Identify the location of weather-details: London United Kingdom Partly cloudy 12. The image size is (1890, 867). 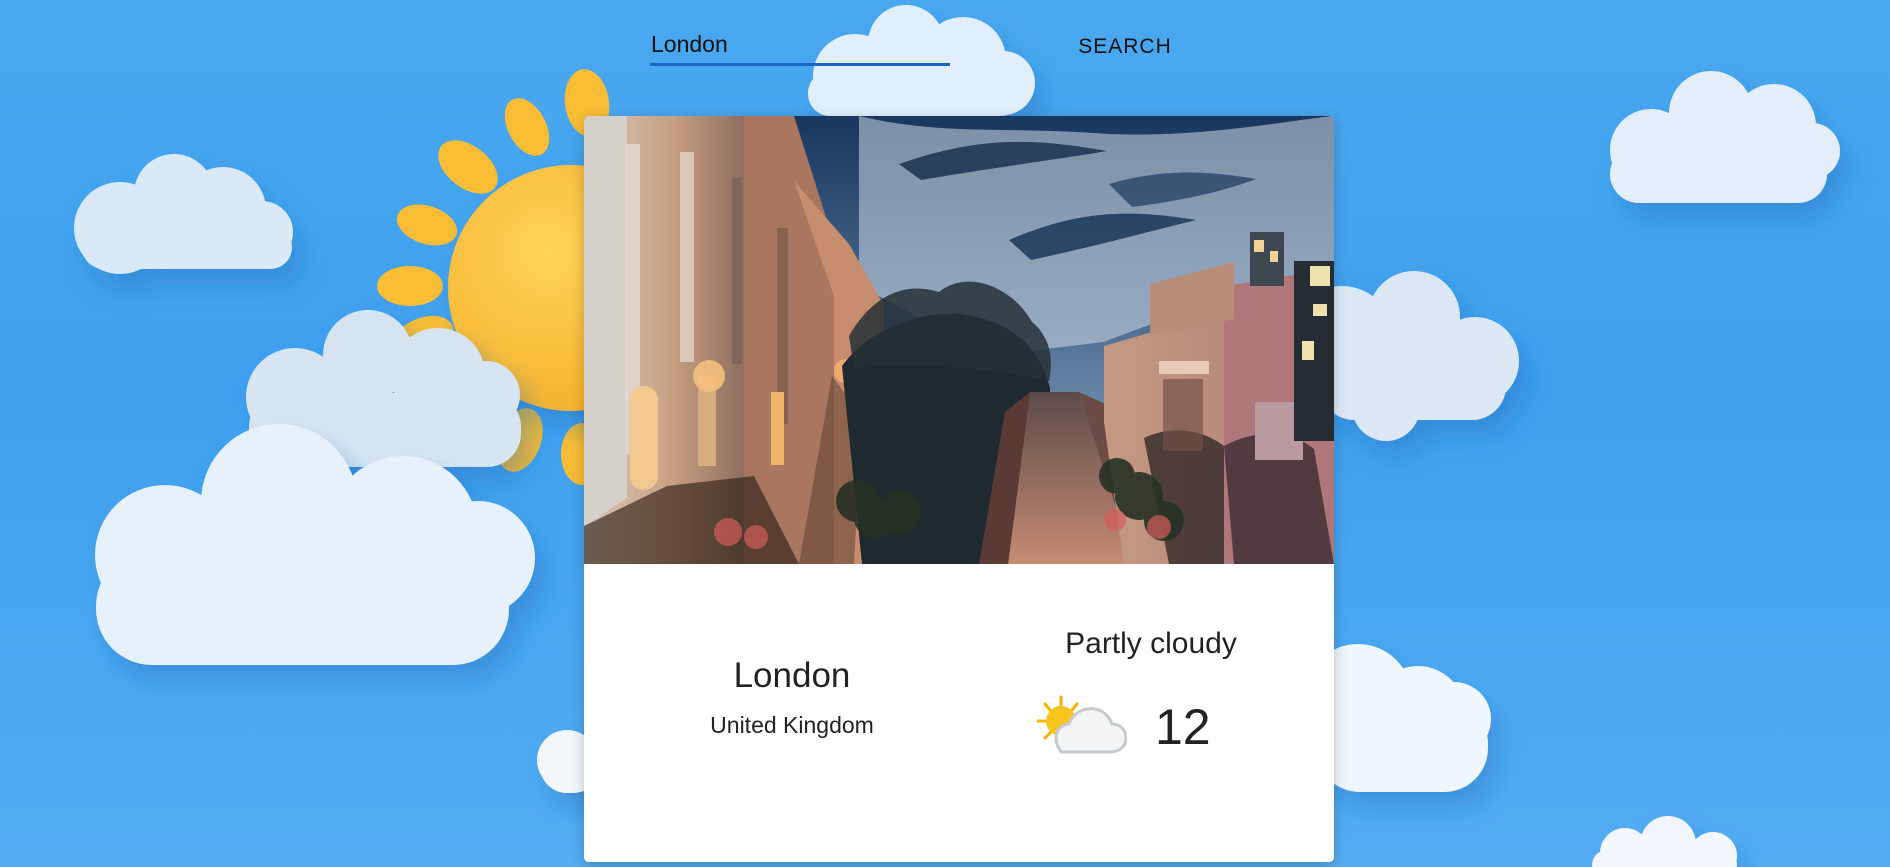
(959, 713).